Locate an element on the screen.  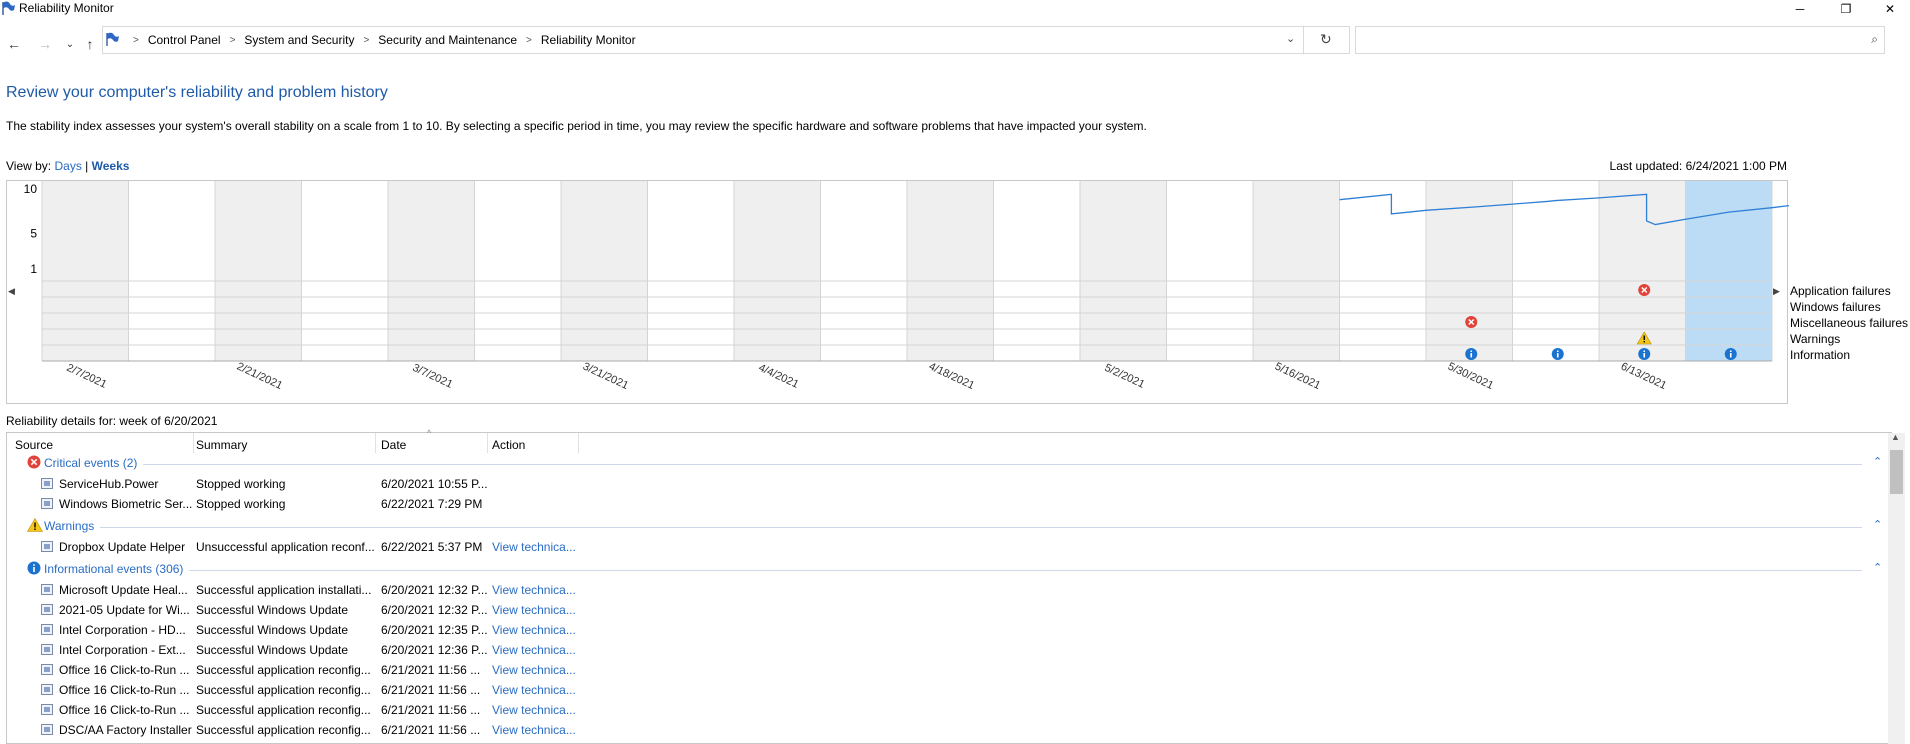
row-summary: Successful Windows Update is located at coordinates (272, 630).